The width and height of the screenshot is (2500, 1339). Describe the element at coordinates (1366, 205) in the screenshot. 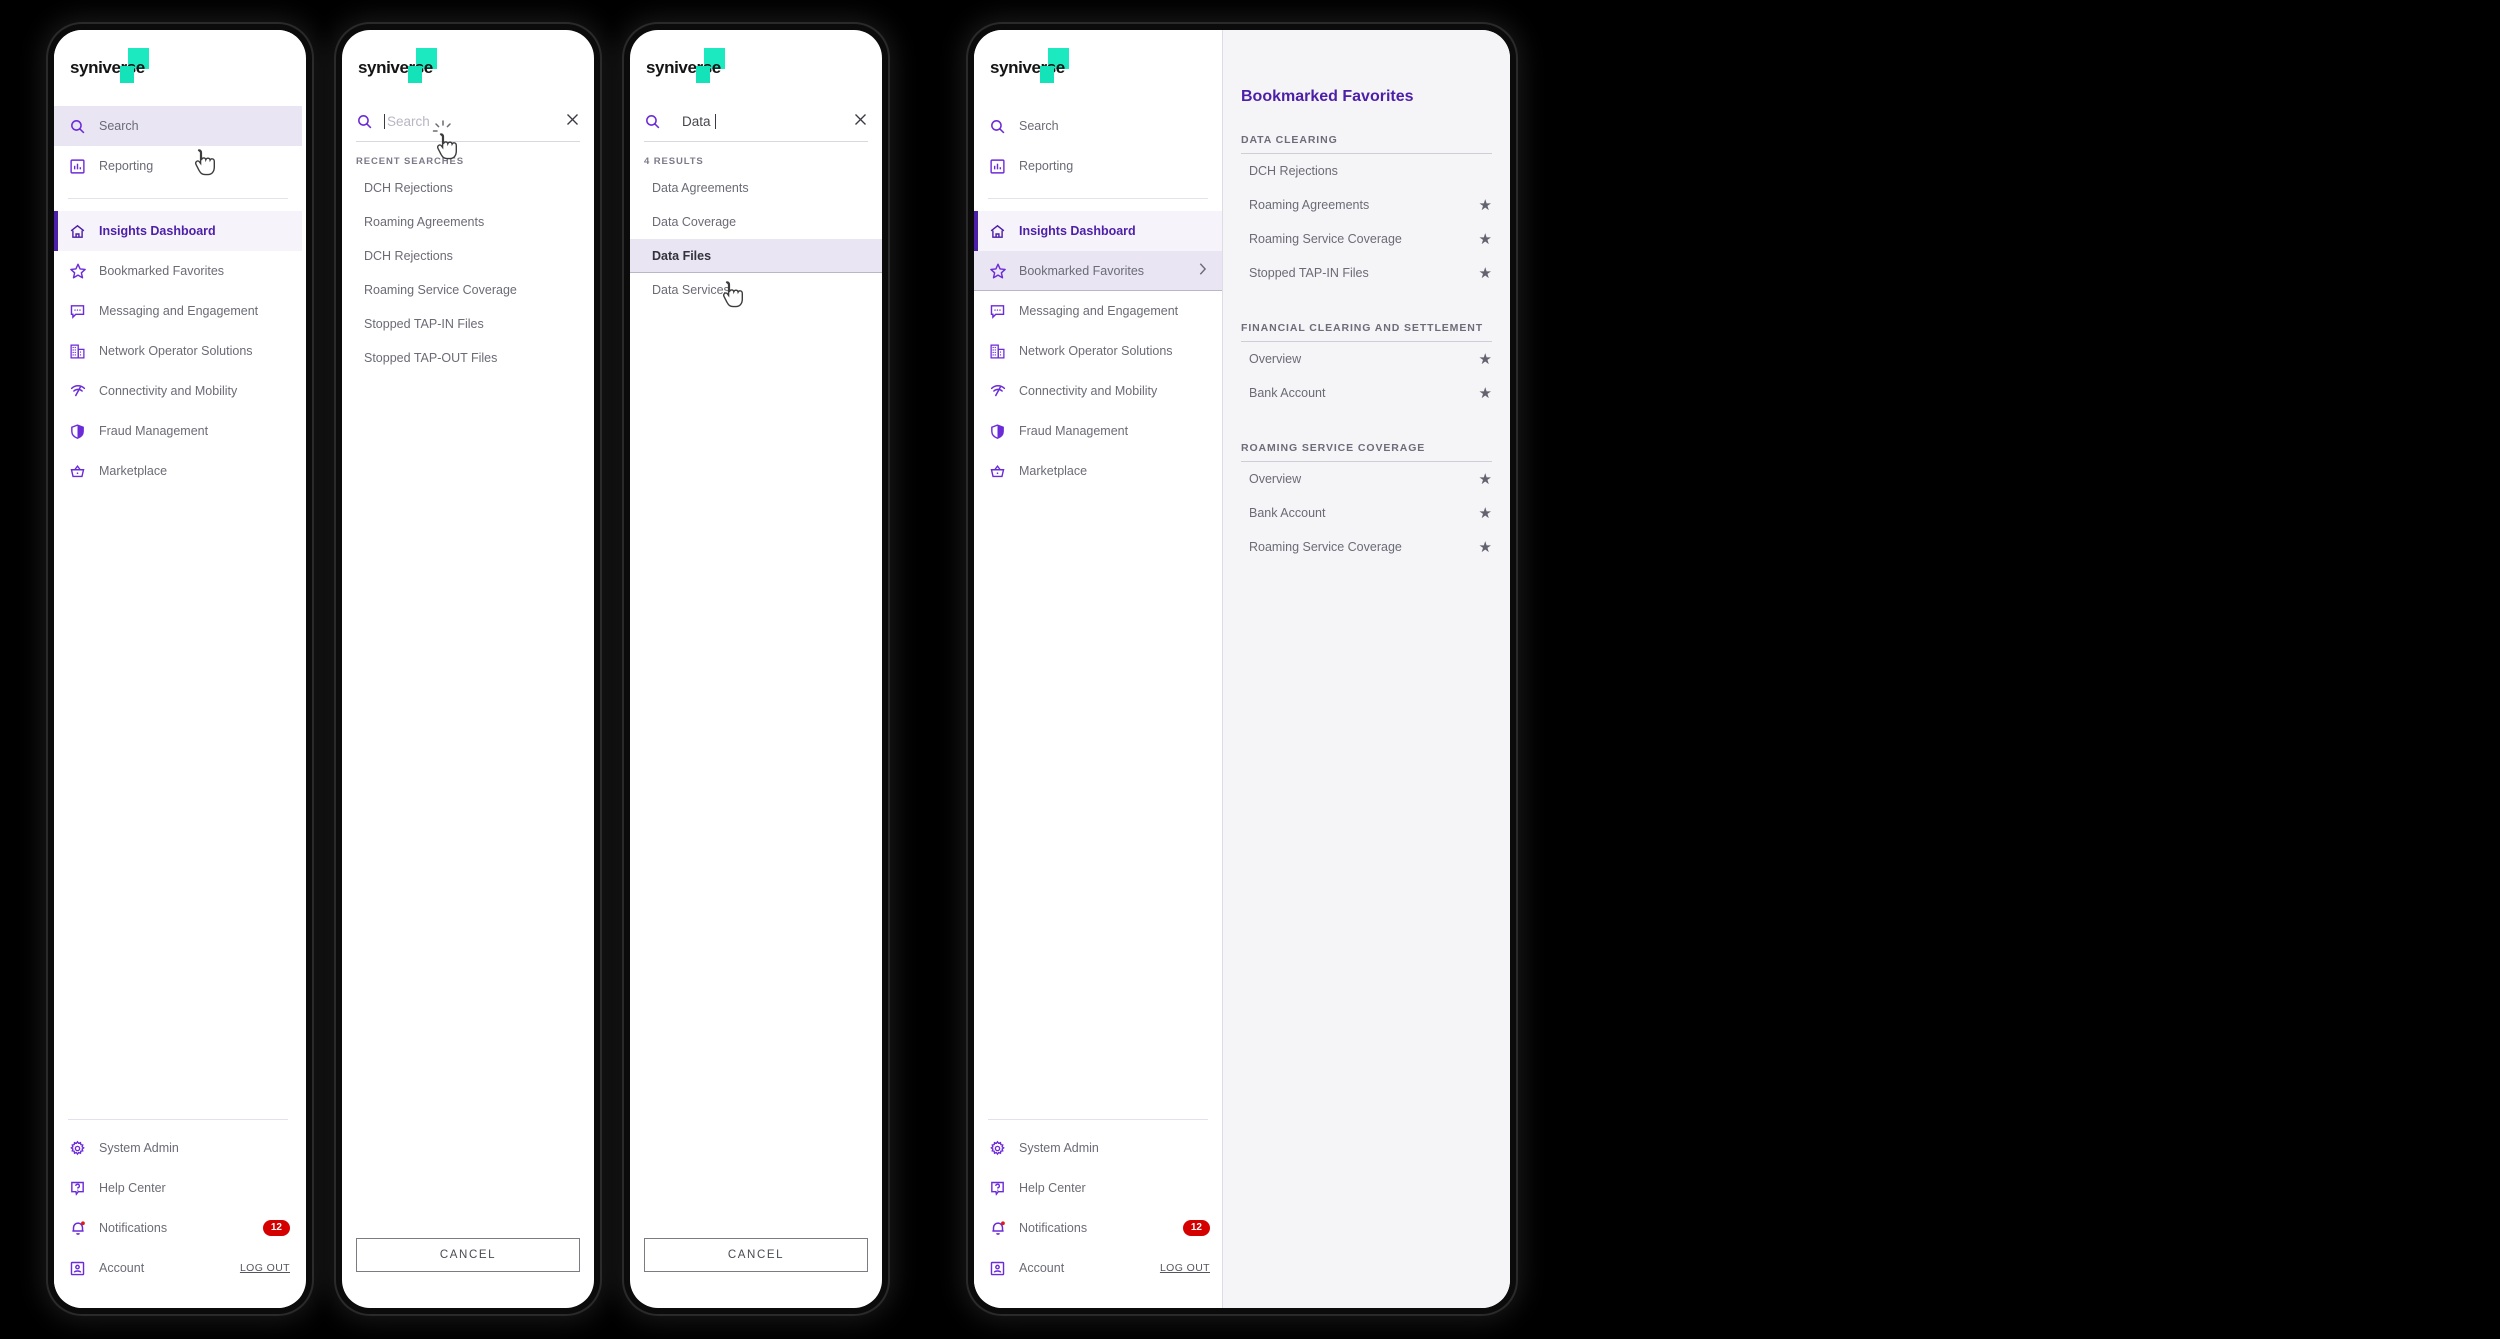

I see `favorites-item: Roaming Agreements ★` at that location.